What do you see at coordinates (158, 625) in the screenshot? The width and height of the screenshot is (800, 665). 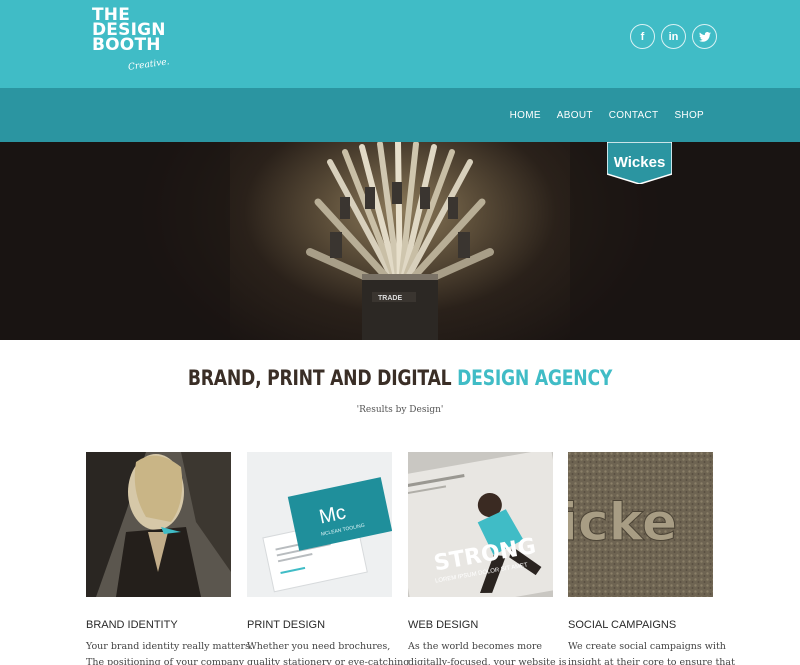 I see `service-title: BRAND IDENTITY` at bounding box center [158, 625].